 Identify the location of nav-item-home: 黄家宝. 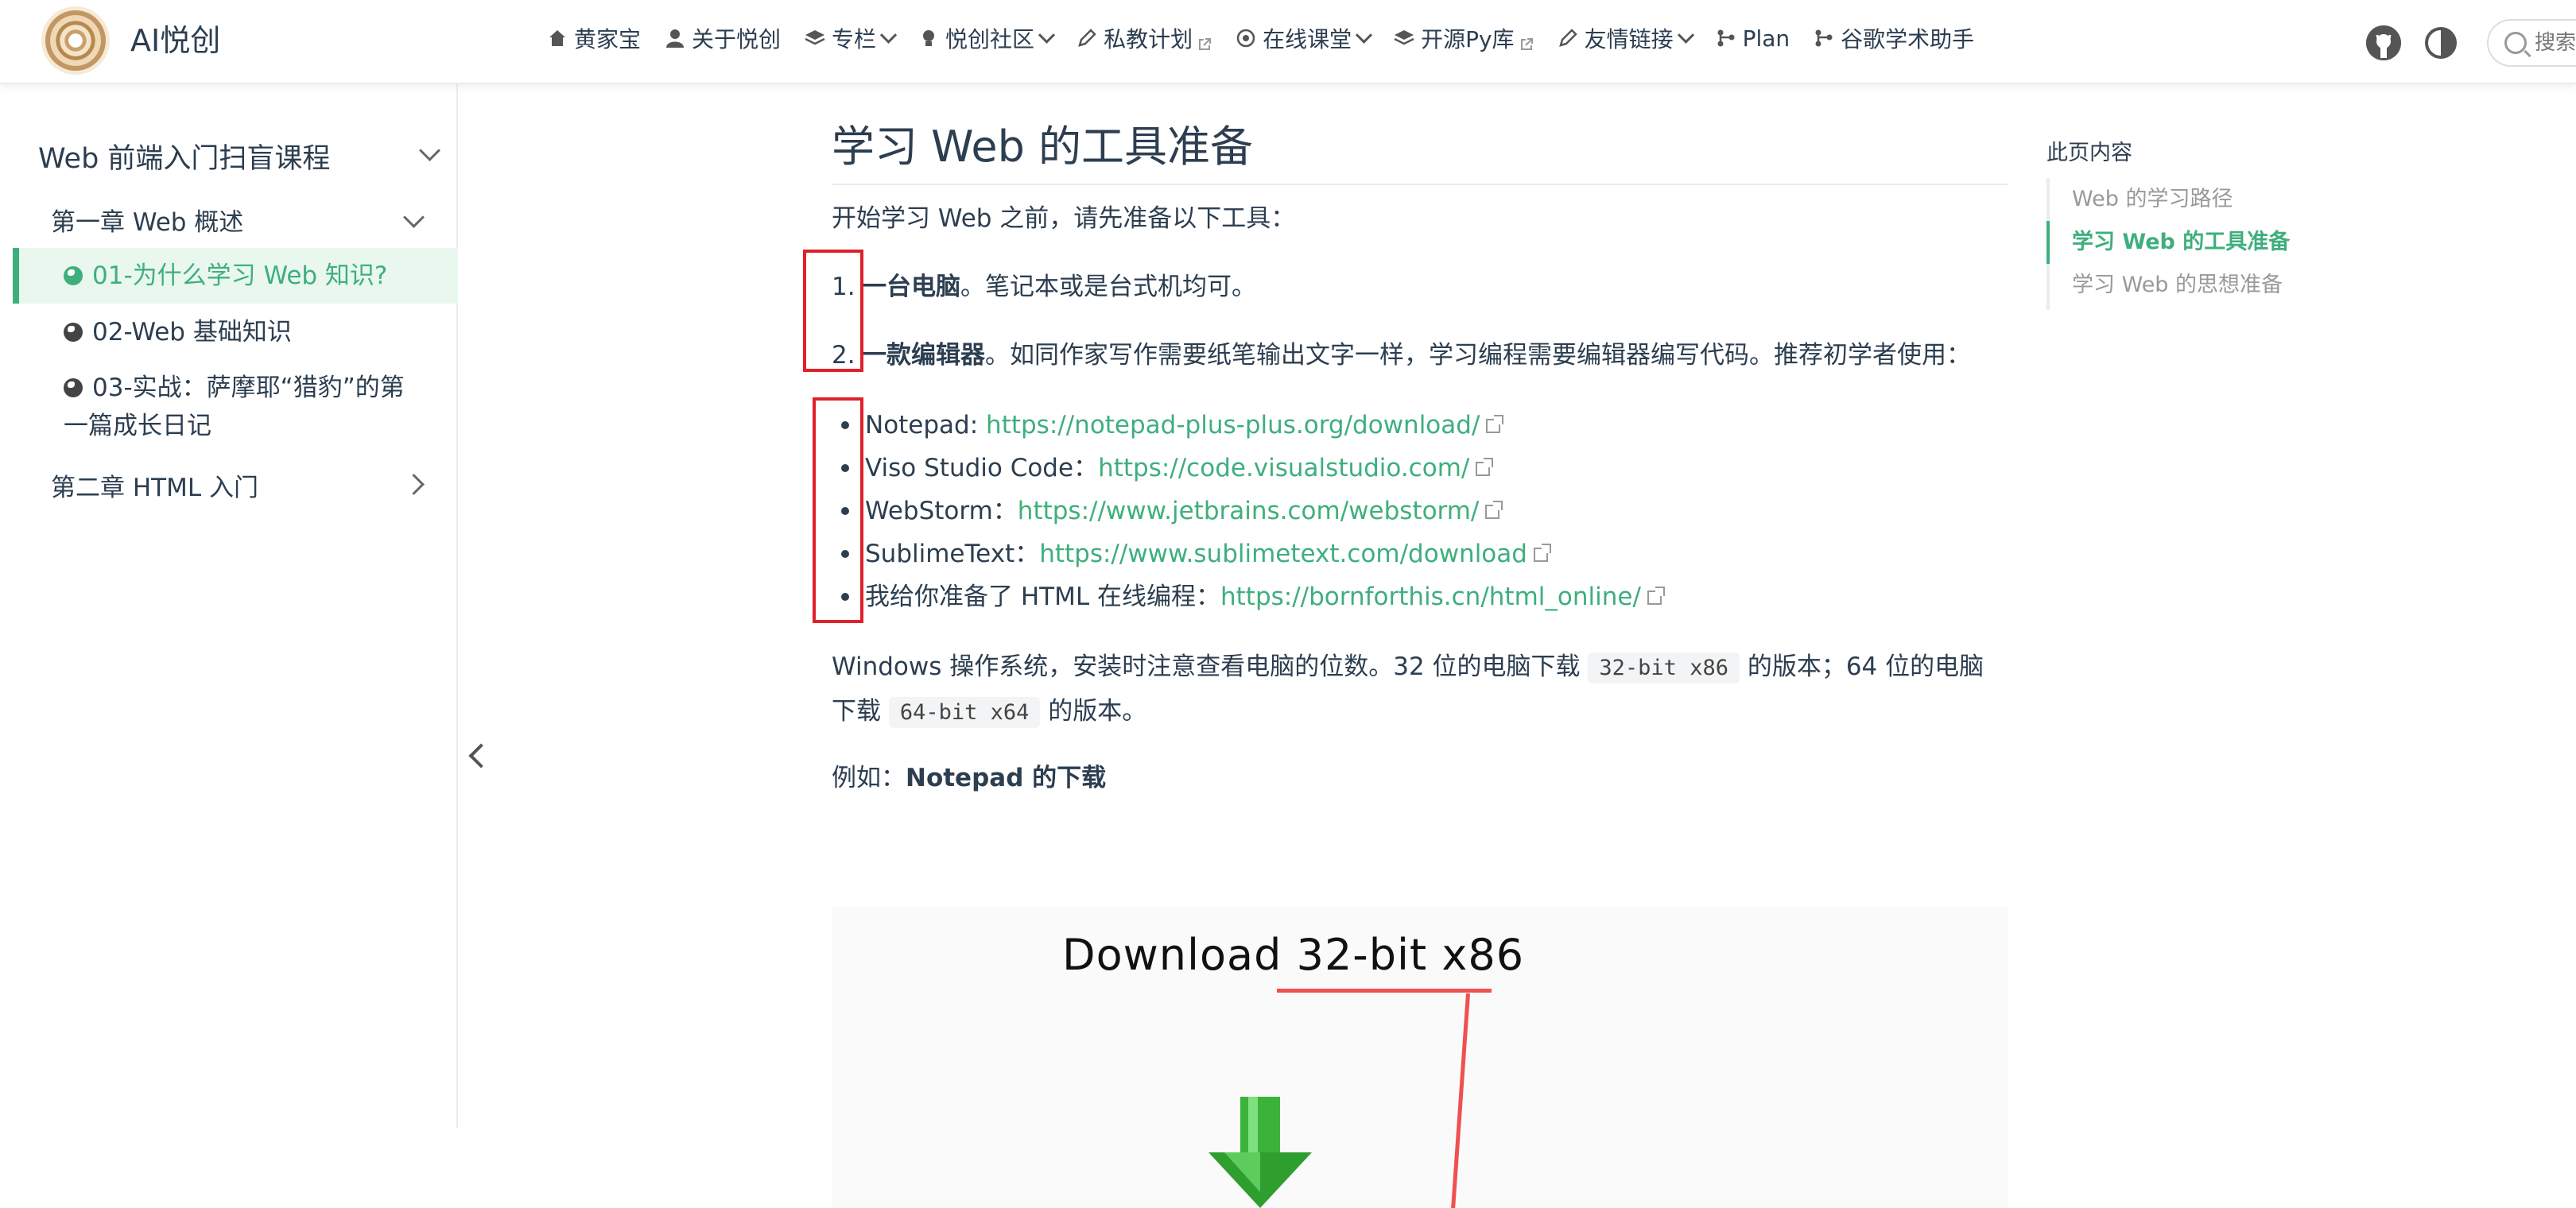
(594, 38).